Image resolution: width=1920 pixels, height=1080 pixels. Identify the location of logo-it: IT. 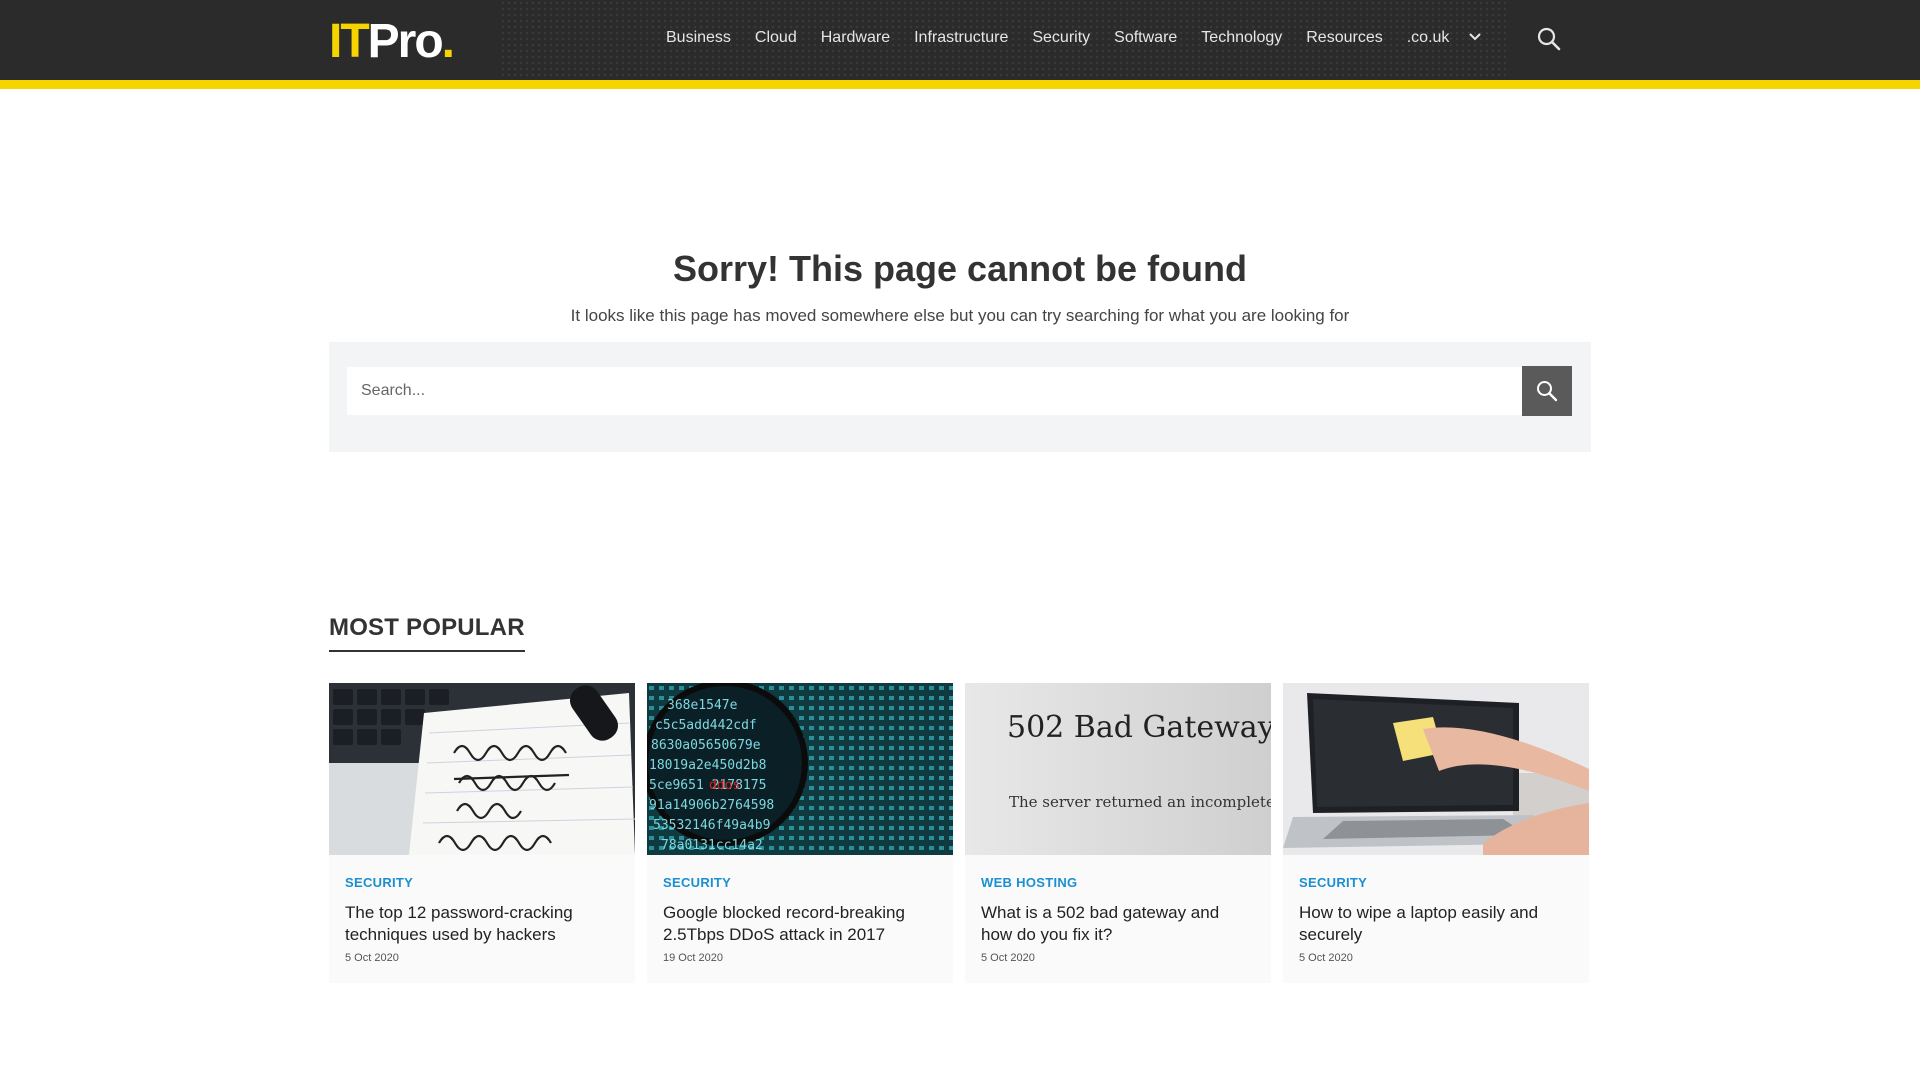
(349, 41).